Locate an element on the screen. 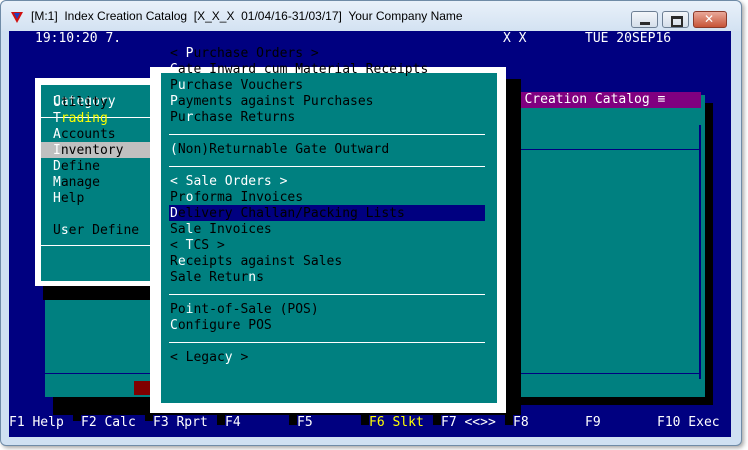  menu-item-text: chase Returns is located at coordinates (244, 117).